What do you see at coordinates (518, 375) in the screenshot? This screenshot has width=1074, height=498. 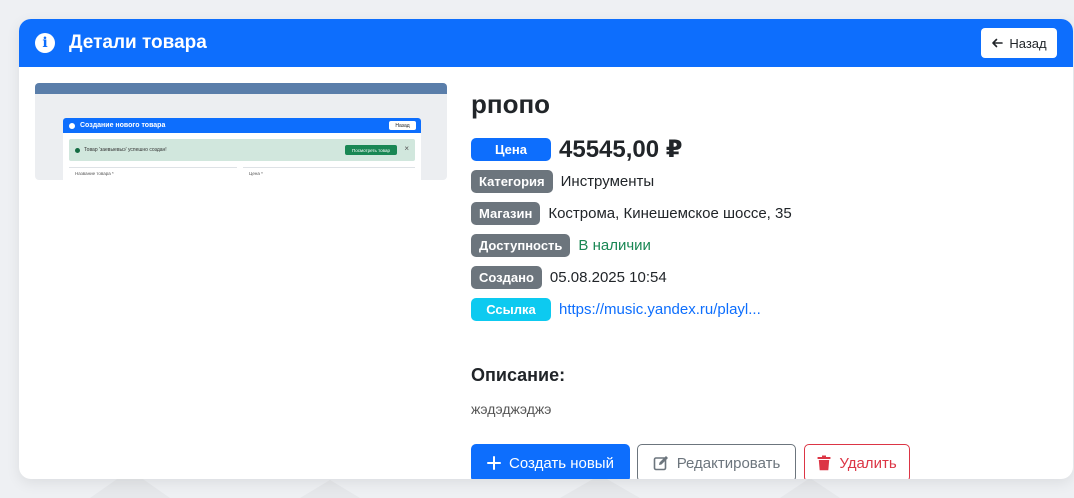 I see `description-title: Описание:` at bounding box center [518, 375].